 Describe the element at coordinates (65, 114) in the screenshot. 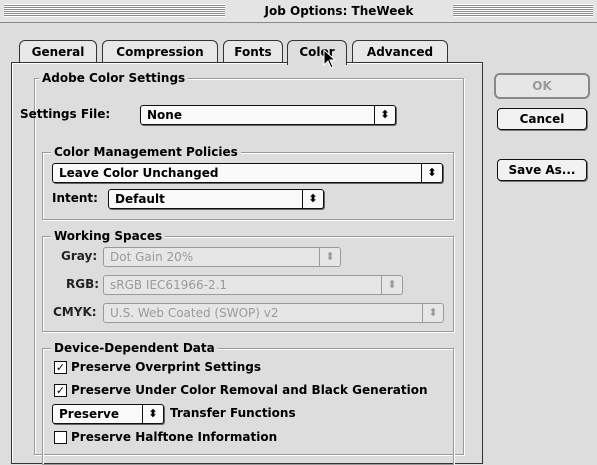

I see `settings-file-label: Settings File:` at that location.